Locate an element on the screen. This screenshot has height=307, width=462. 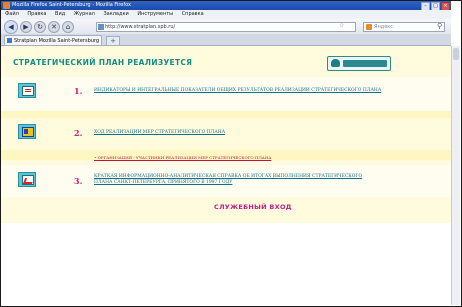
bookmark-star-icon: ☆ is located at coordinates (341, 25).